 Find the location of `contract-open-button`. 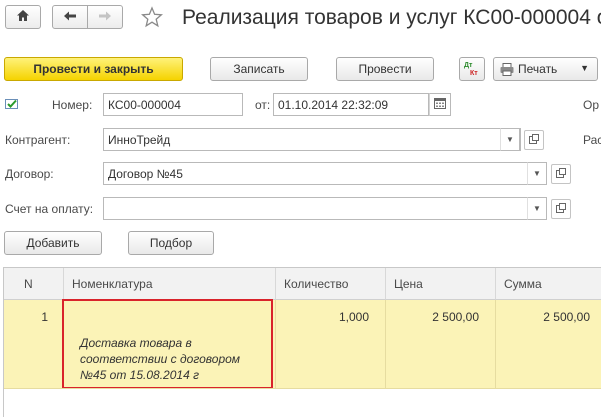

contract-open-button is located at coordinates (561, 174).